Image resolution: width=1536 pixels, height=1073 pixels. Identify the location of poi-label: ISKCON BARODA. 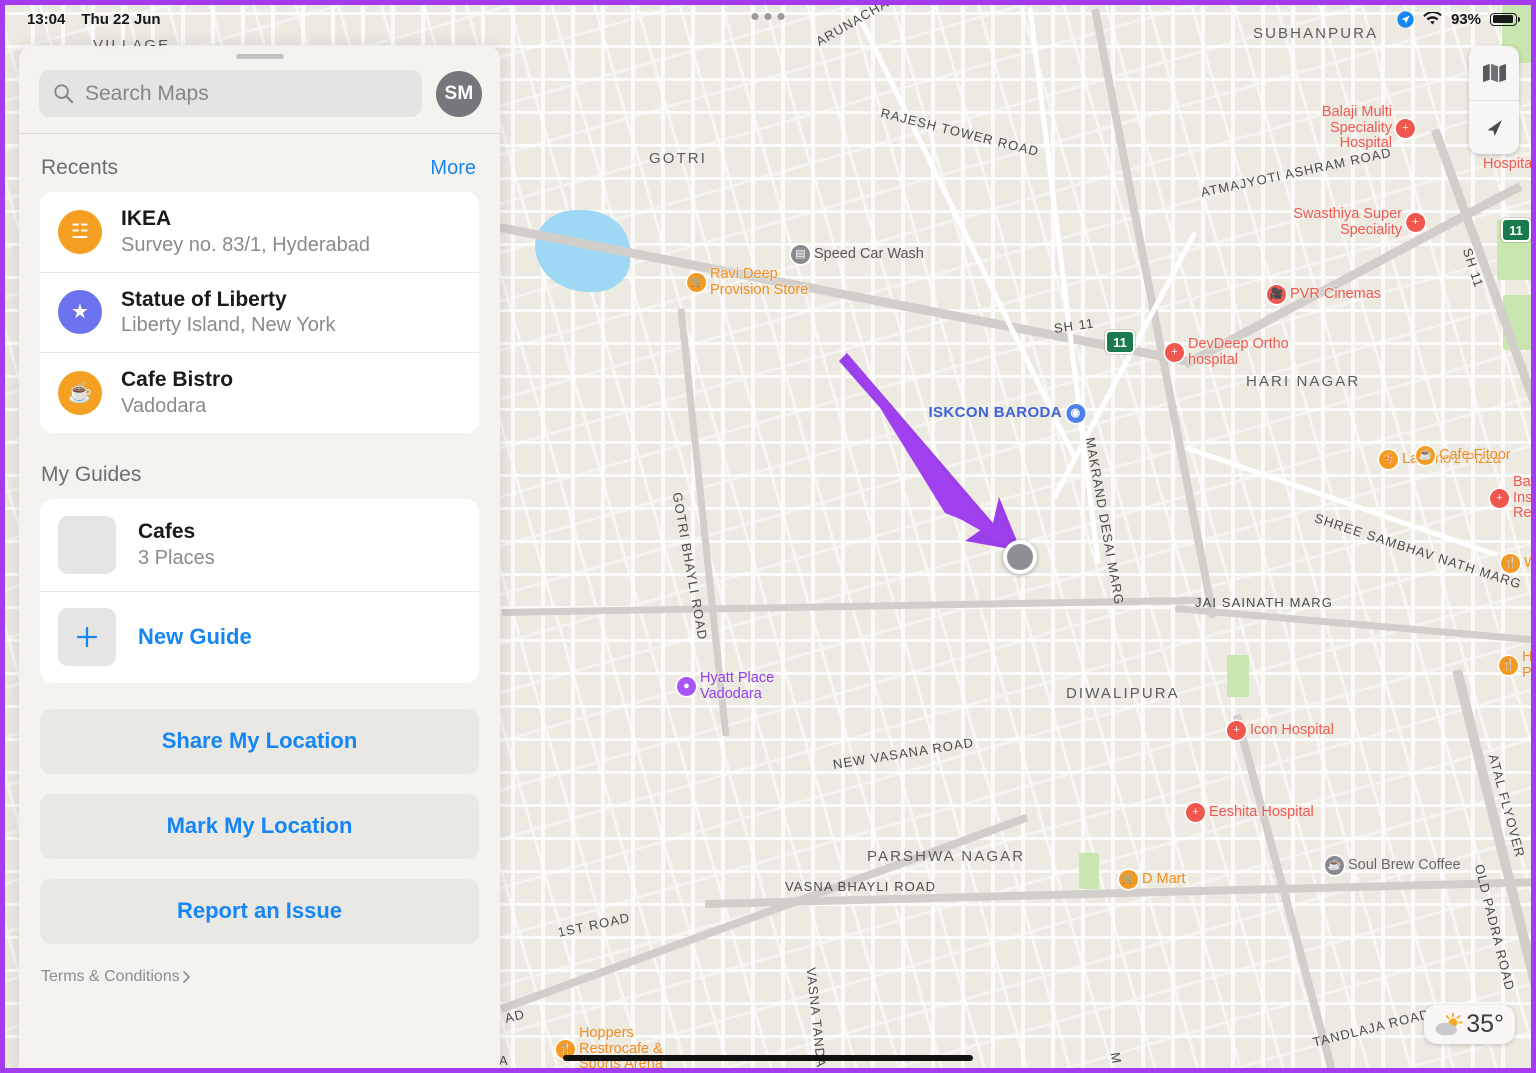
(995, 413).